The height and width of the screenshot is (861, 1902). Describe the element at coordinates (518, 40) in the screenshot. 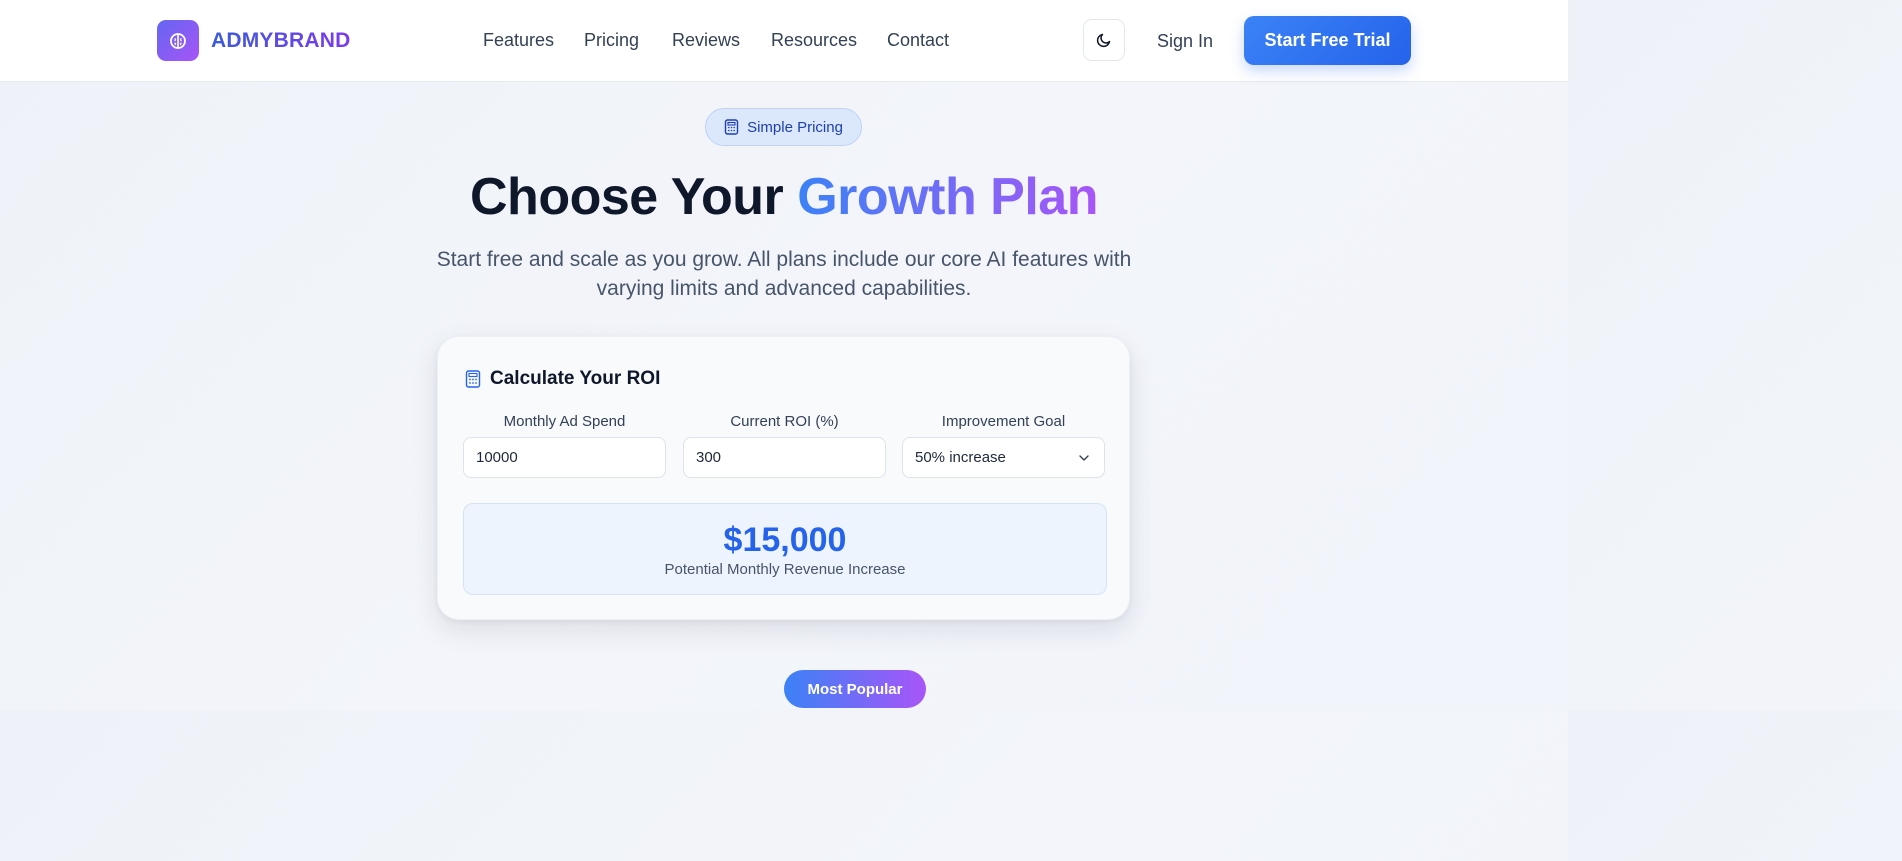

I see `nav-item-features: Features` at that location.